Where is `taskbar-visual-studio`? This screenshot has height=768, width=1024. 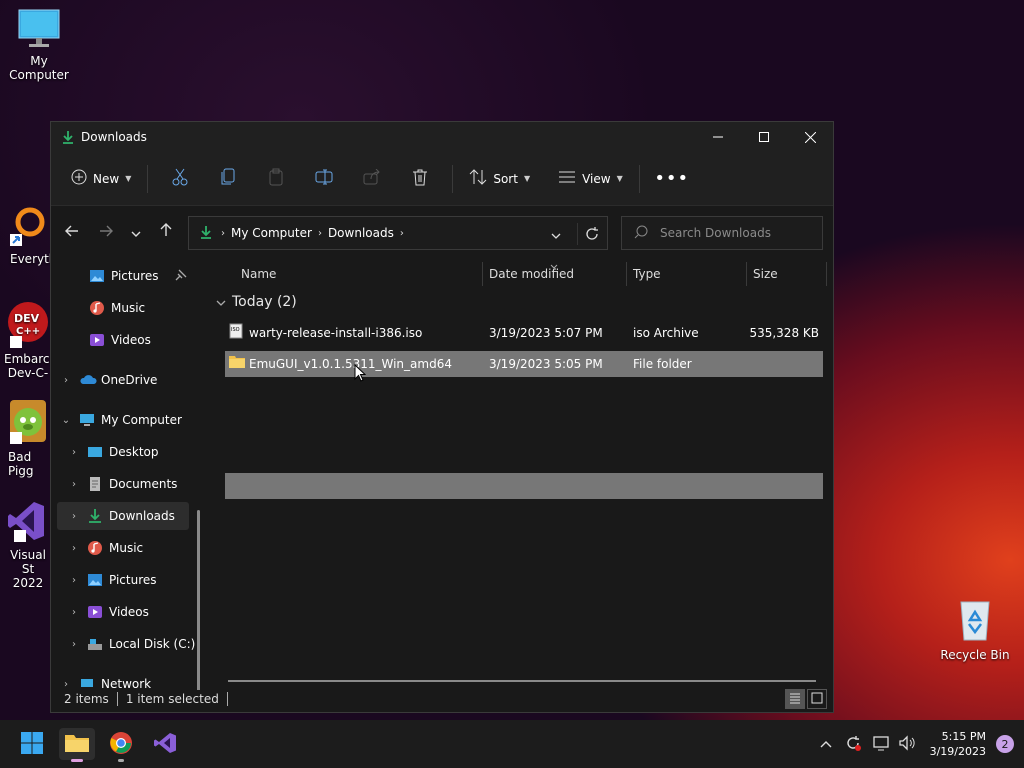
taskbar-visual-studio is located at coordinates (165, 744).